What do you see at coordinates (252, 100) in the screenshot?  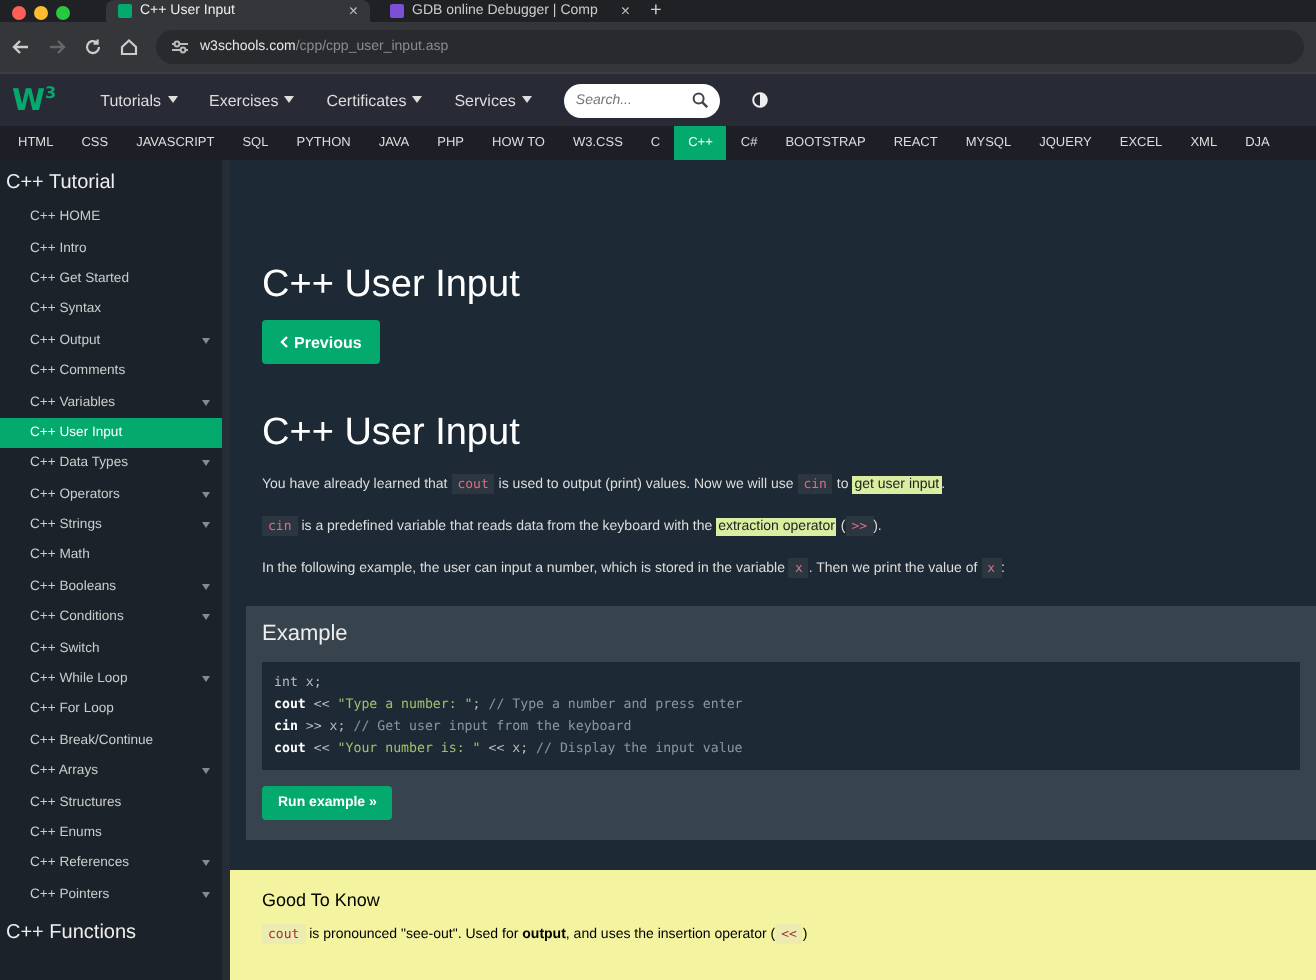 I see `nav-menu: Exercises` at bounding box center [252, 100].